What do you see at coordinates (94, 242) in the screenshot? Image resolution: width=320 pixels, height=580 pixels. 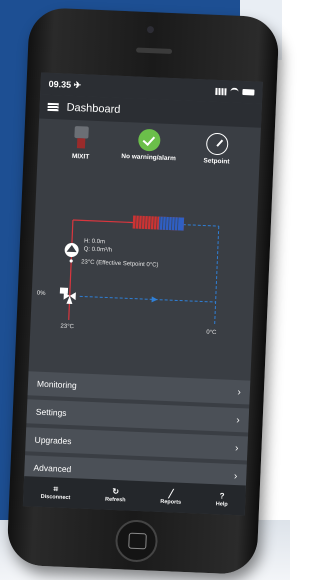 I see `pump-head-value: H: 0.0m` at bounding box center [94, 242].